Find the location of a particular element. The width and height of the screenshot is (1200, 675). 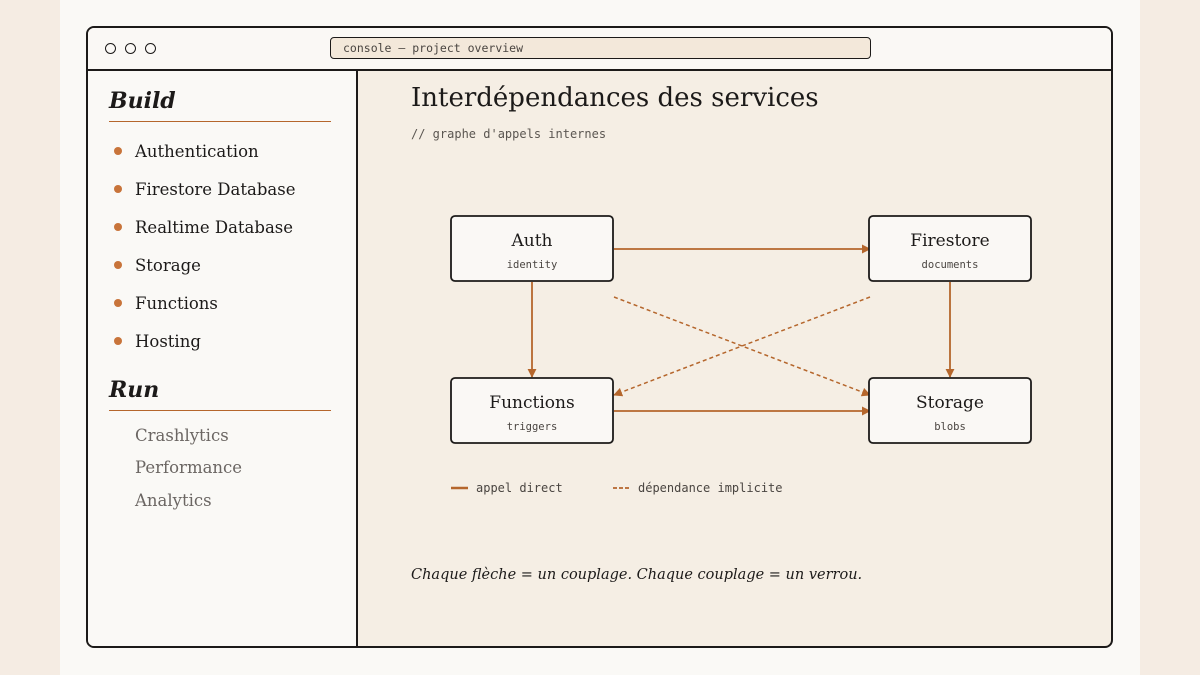

diagram-legend: appel direct dépendance implicite is located at coordinates (617, 488).